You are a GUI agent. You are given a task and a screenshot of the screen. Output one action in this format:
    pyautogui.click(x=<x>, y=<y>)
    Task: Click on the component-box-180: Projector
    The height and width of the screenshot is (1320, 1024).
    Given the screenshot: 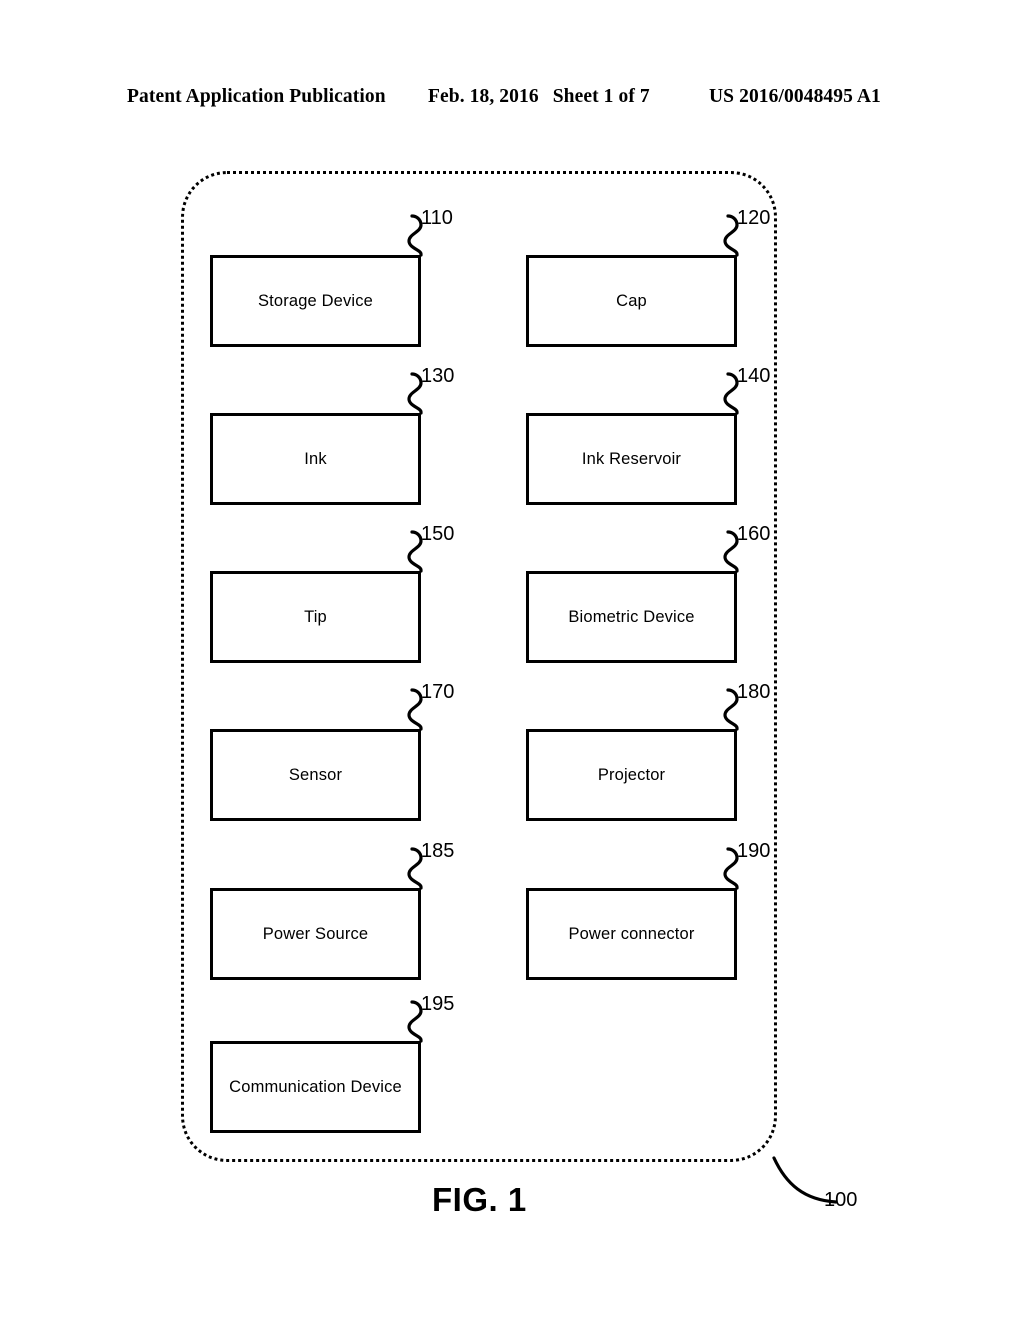 What is the action you would take?
    pyautogui.click(x=631, y=775)
    